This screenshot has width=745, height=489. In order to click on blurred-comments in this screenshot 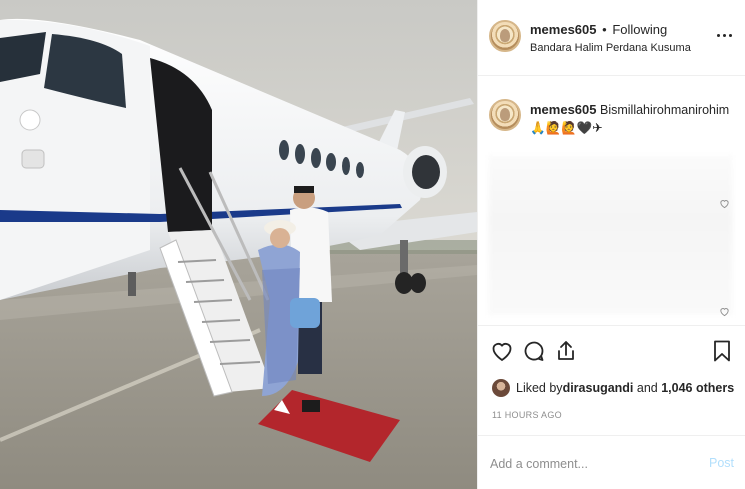, I will do `click(610, 235)`.